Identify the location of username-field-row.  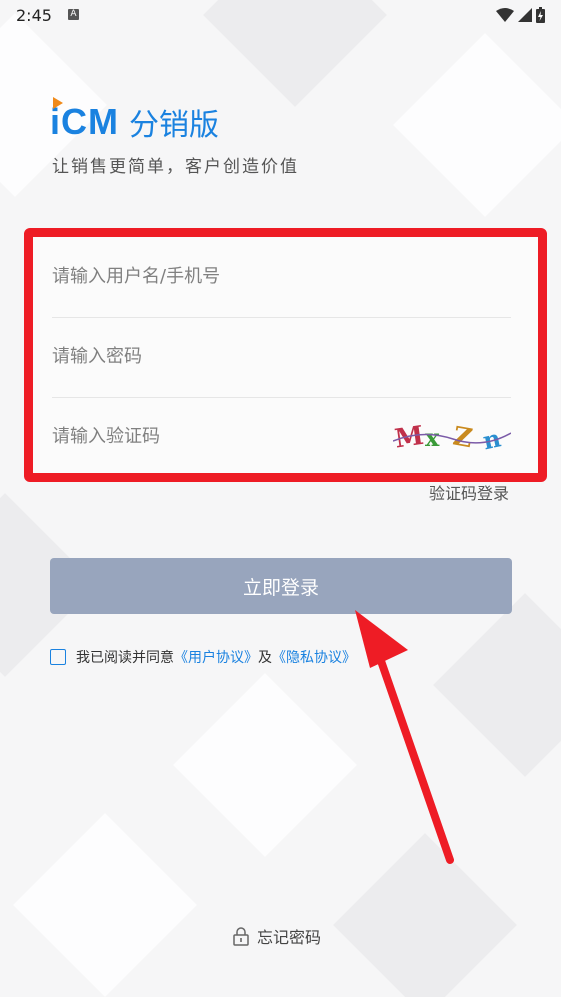
(281, 277).